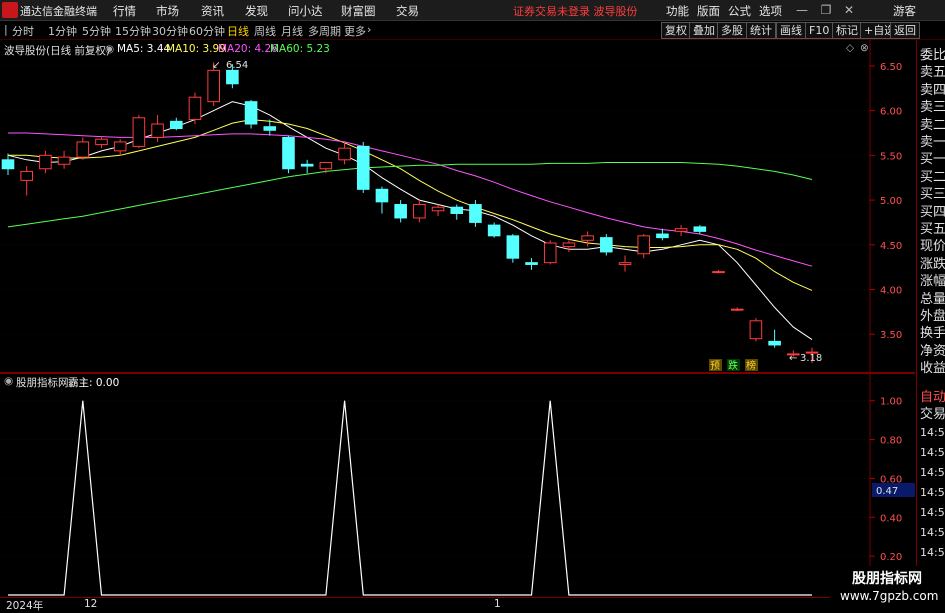  Describe the element at coordinates (932, 264) in the screenshot. I see `quote-field-label: 涨跌` at that location.